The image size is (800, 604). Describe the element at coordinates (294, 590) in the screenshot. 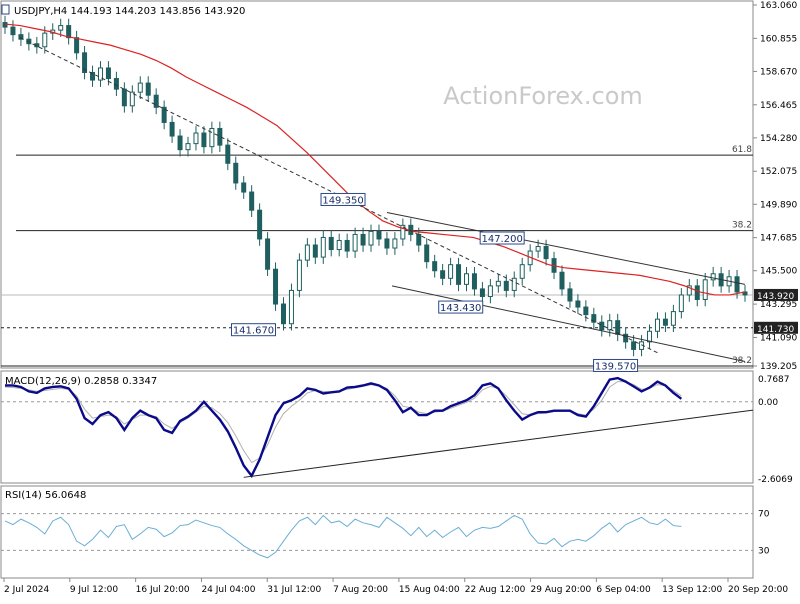

I see `time-axis-label: 31 Jul 12:00` at that location.